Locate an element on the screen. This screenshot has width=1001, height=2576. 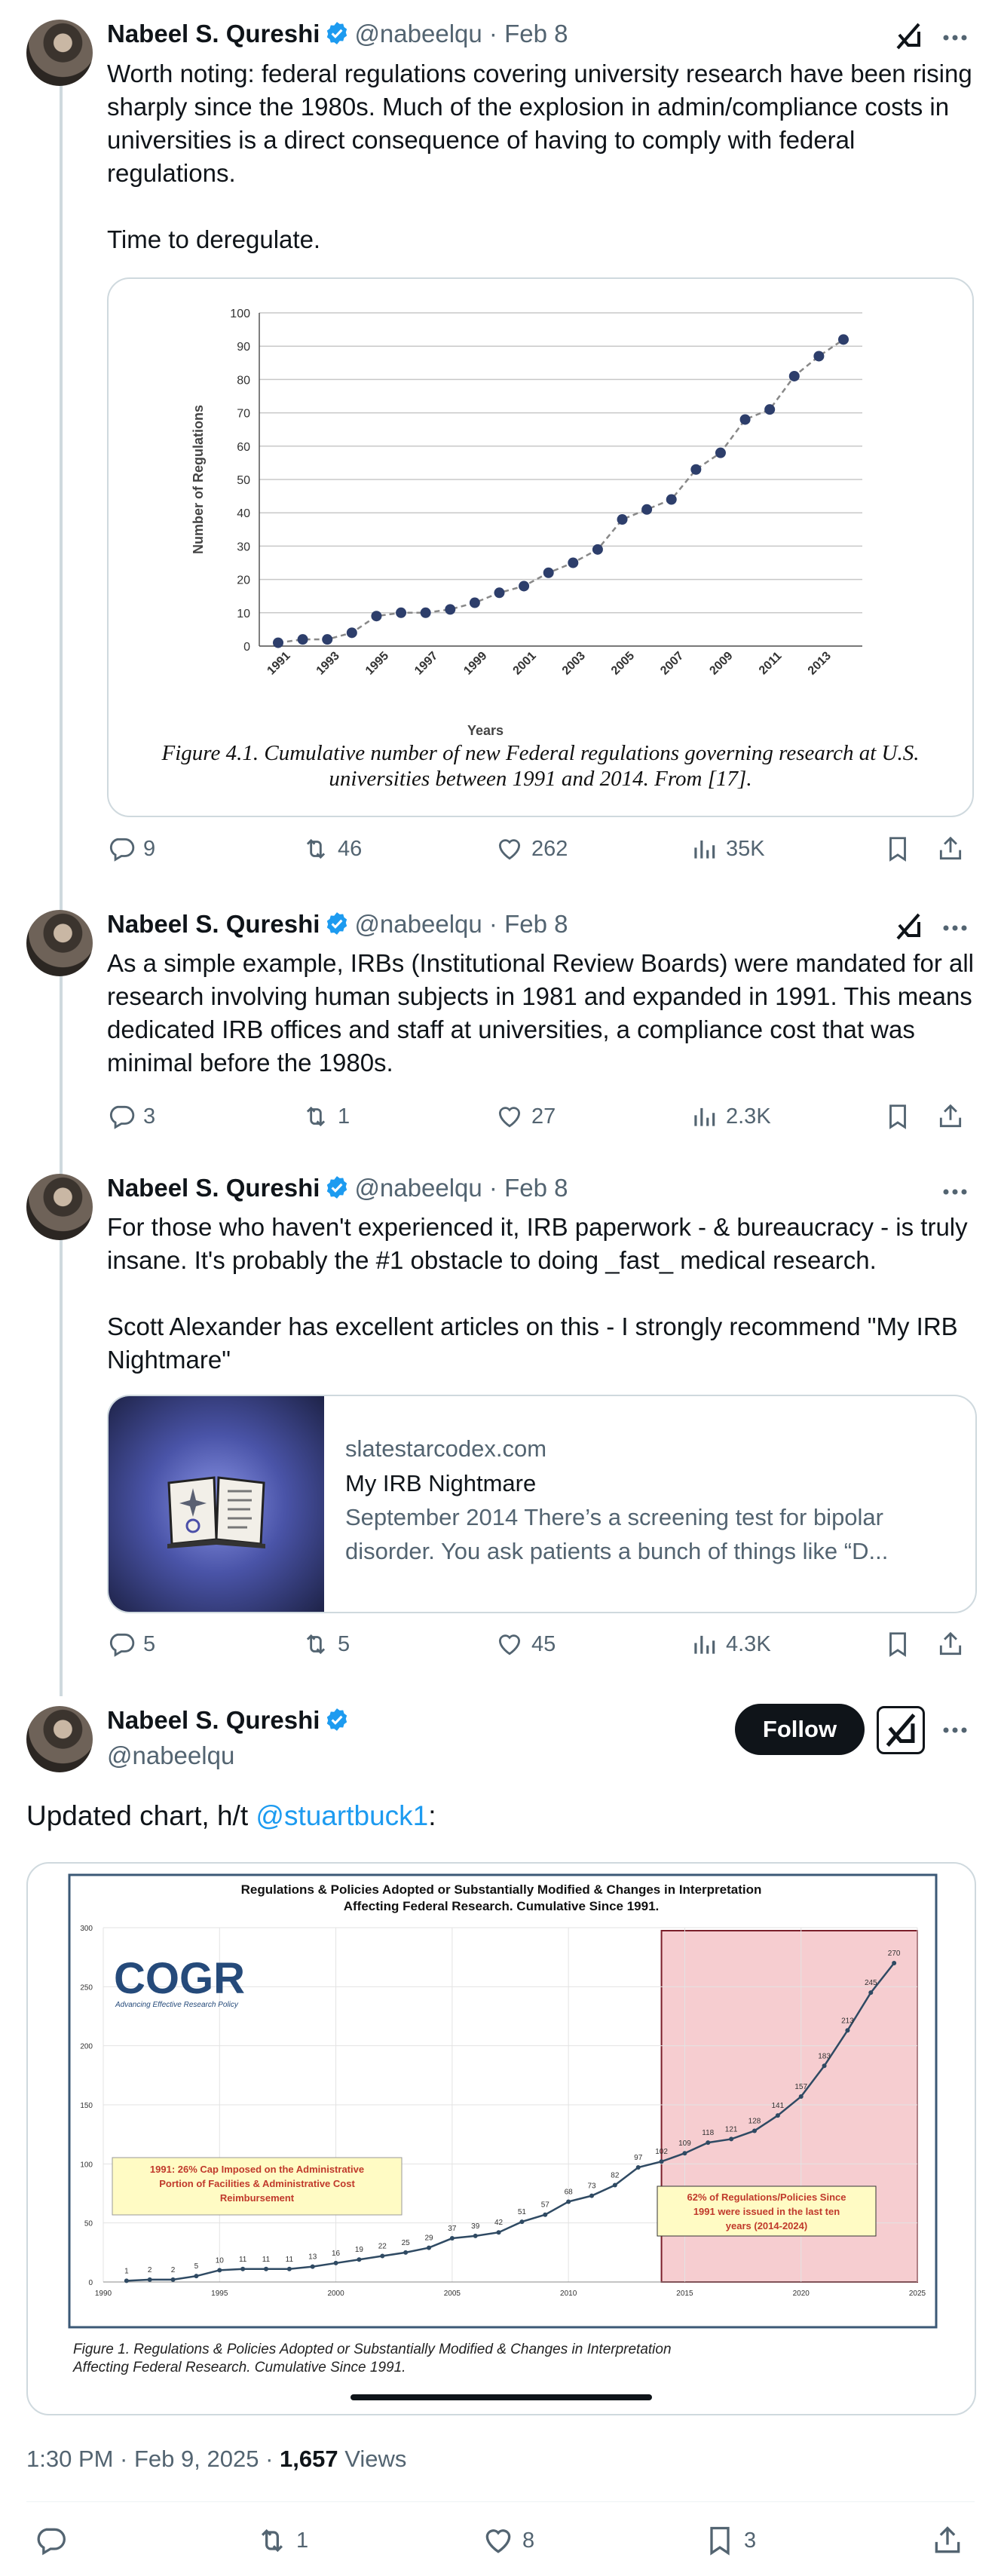
views-chart-icon is located at coordinates (704, 1116).